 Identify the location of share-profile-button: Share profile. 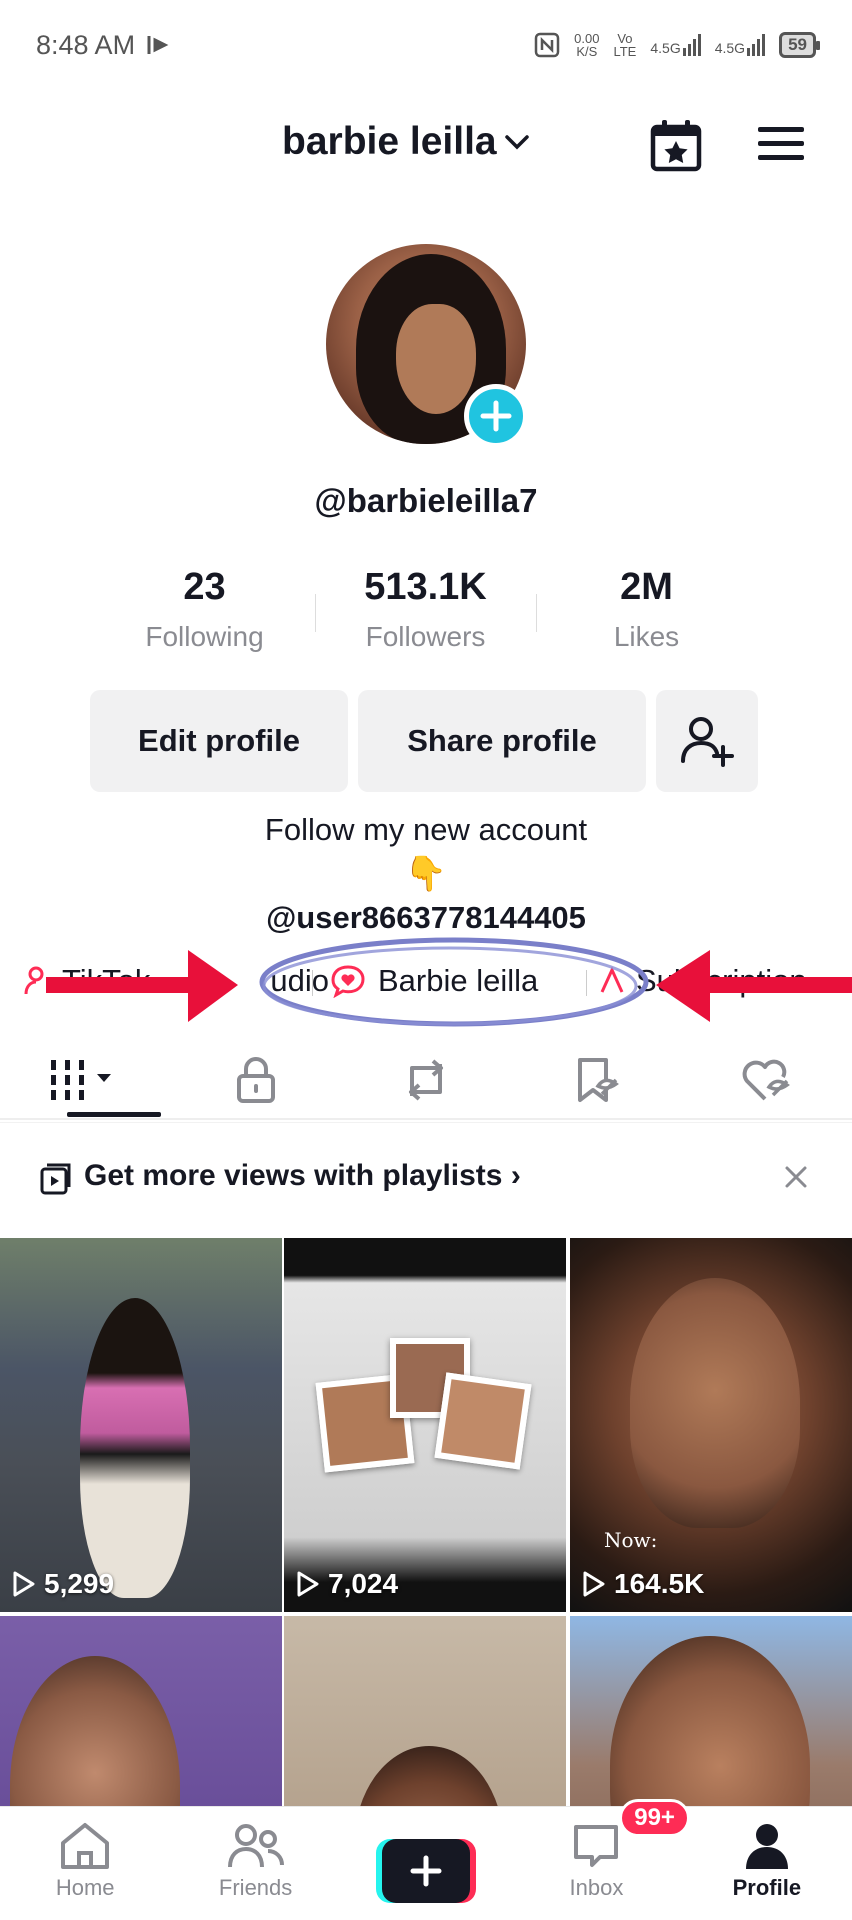
(502, 741).